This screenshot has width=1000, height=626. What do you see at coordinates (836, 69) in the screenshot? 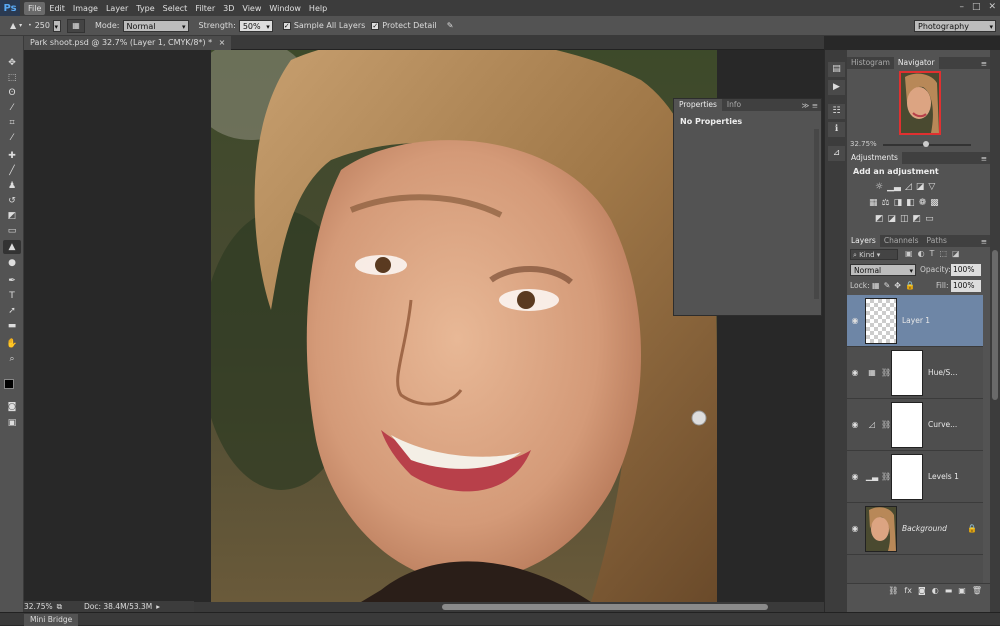
I see `history-panel-icon: ▤` at bounding box center [836, 69].